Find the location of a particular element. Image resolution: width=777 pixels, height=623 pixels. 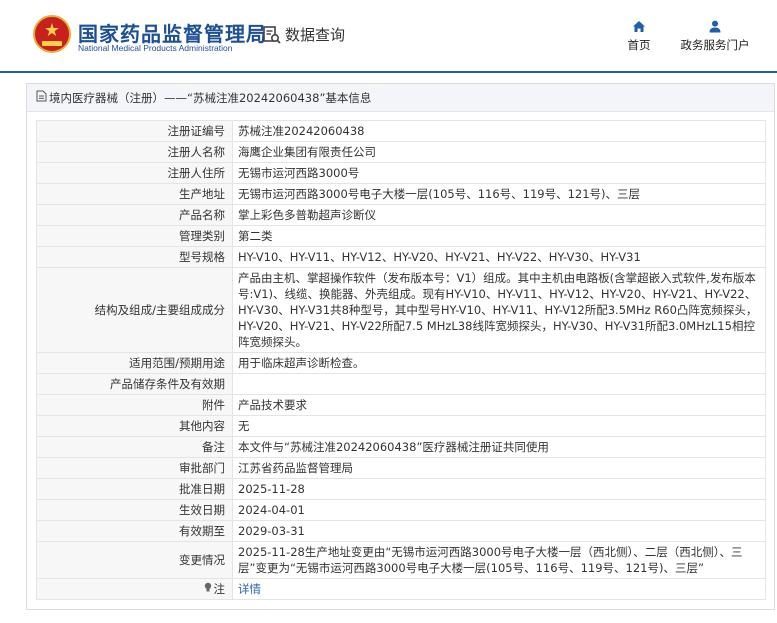

table-row: 管理类别 第二类 is located at coordinates (401, 236).